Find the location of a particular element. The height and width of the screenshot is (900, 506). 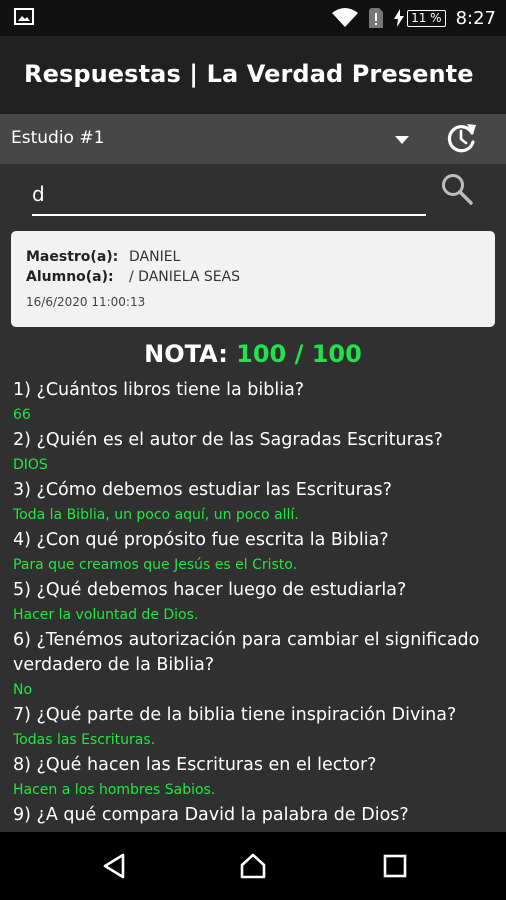

question-text: 1) ¿Cuántos libros tiene la biblia? is located at coordinates (159, 390).